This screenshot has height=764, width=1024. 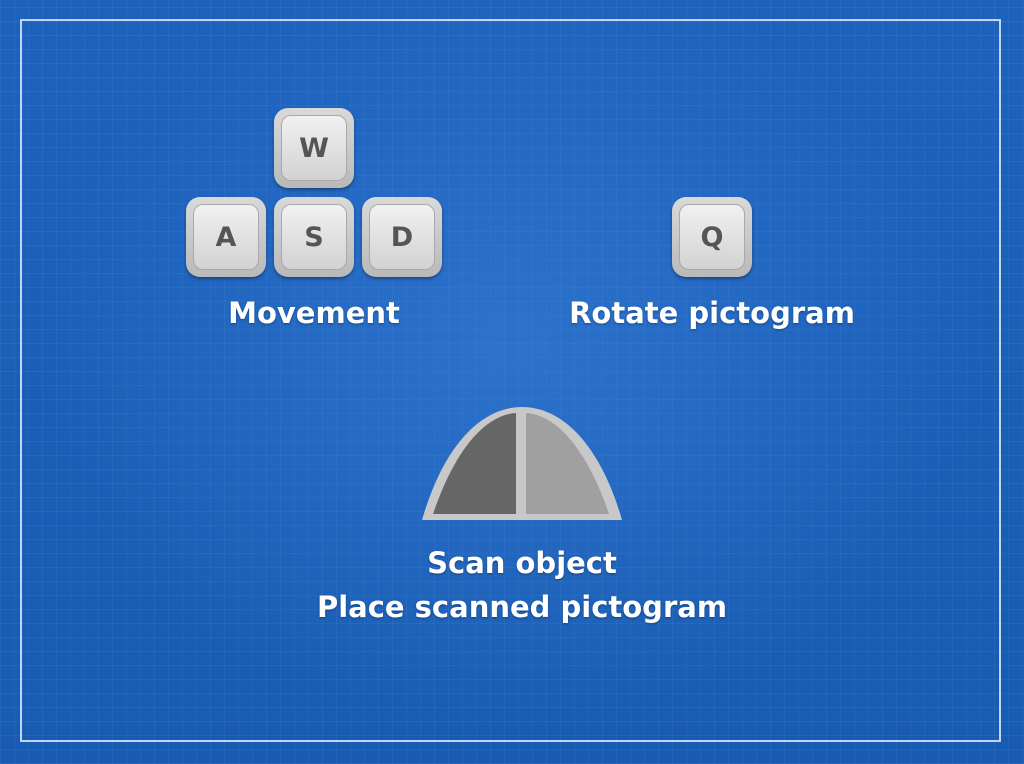 I want to click on key-q-label: Q, so click(x=712, y=237).